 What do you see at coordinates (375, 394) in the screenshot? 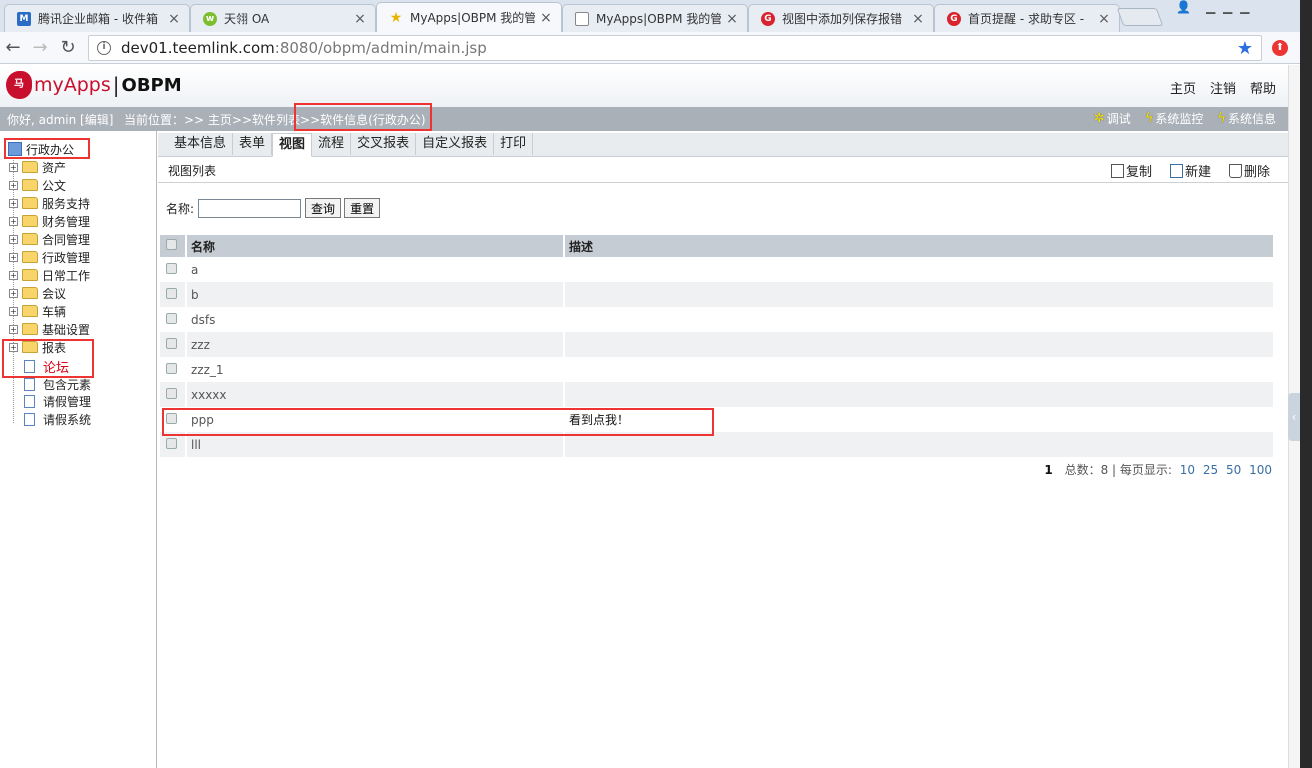
I see `row-name: xxxxx` at bounding box center [375, 394].